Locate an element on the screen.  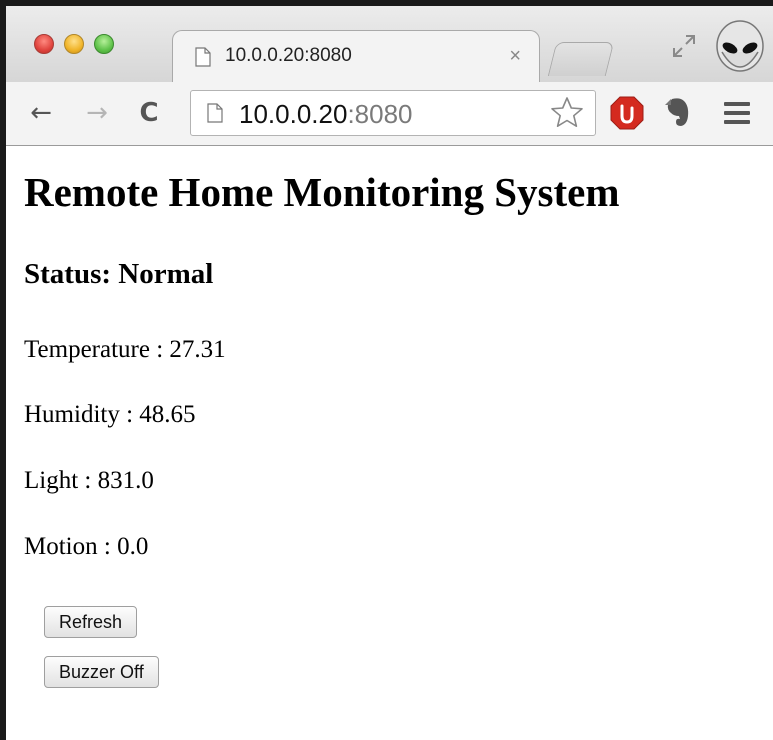
new-tab-button is located at coordinates (581, 59).